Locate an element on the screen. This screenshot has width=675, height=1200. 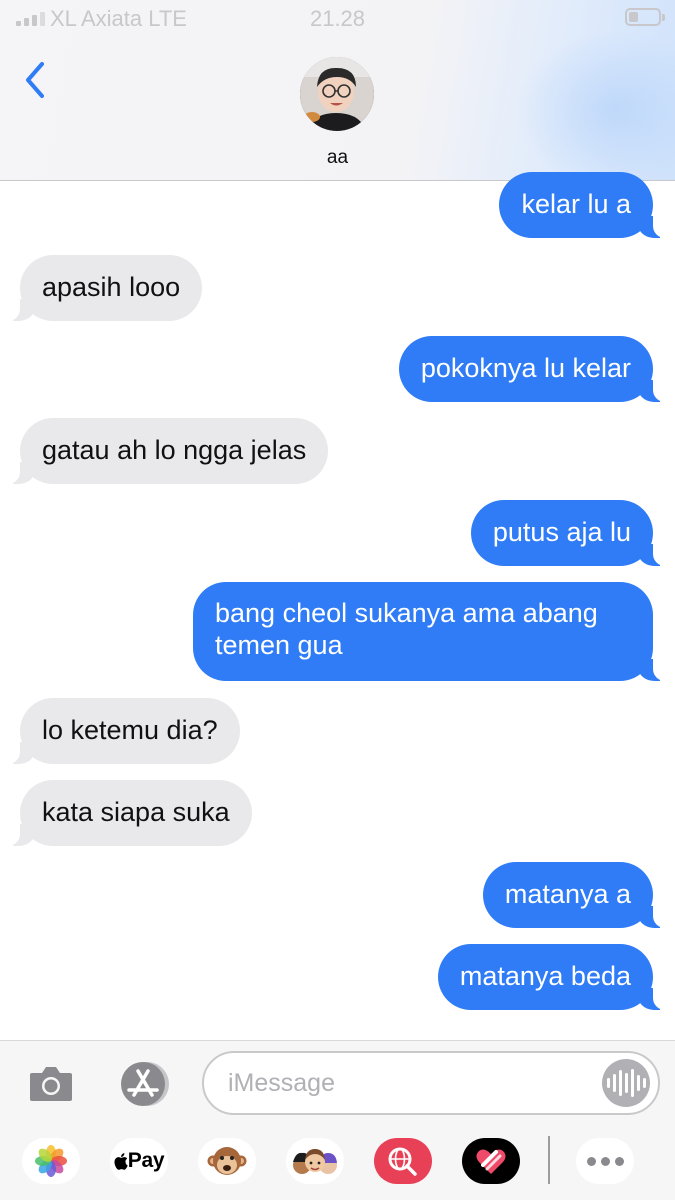
animoji-button is located at coordinates (227, 1161).